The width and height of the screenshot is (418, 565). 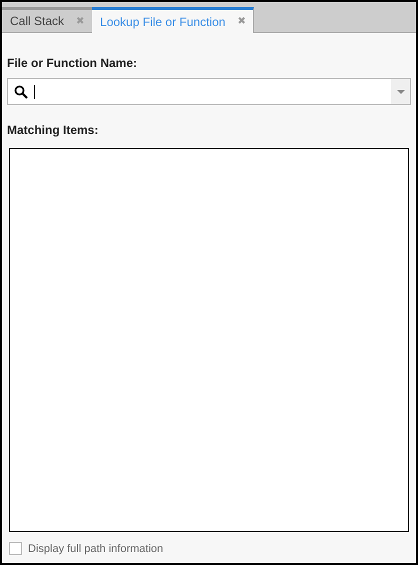 What do you see at coordinates (96, 549) in the screenshot?
I see `checkbox-label: Display full path information` at bounding box center [96, 549].